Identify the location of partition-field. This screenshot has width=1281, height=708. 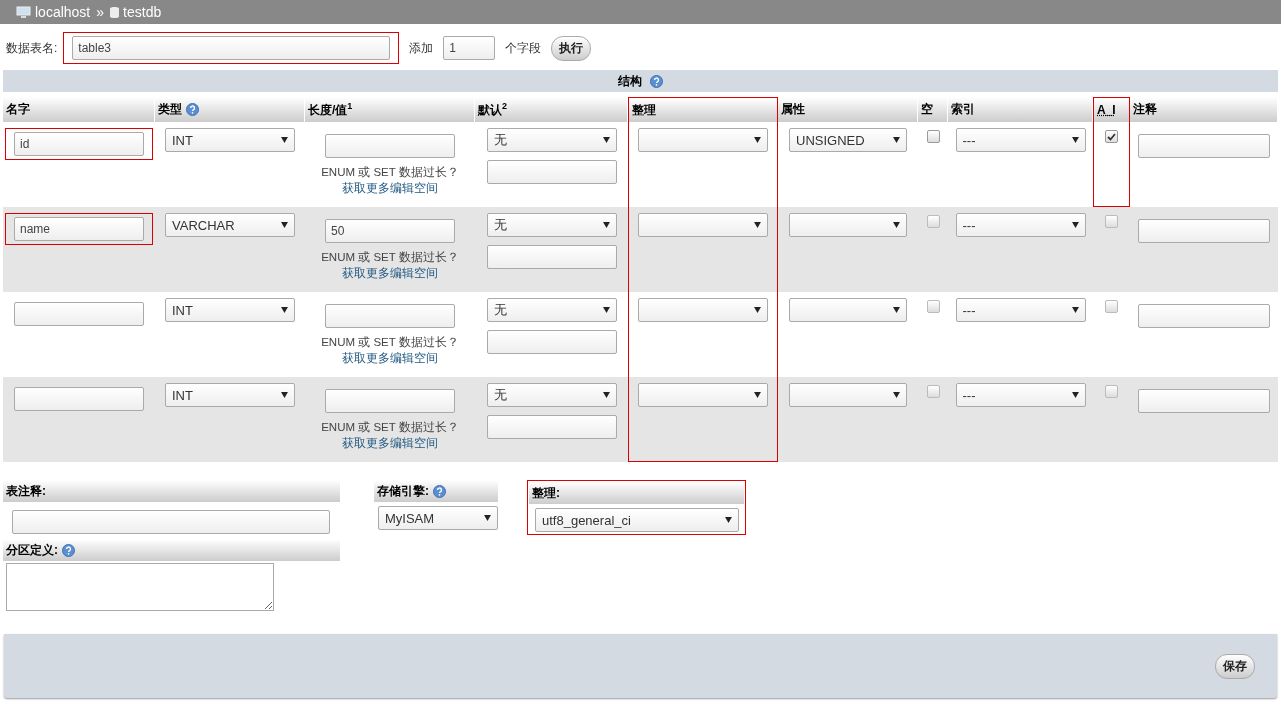
(140, 587).